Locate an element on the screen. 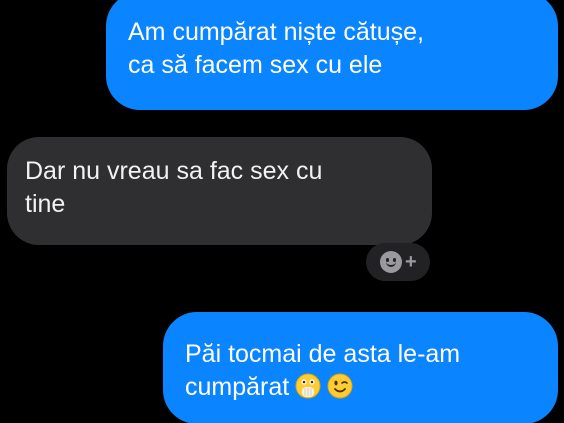  add-reaction-button: + is located at coordinates (398, 262).